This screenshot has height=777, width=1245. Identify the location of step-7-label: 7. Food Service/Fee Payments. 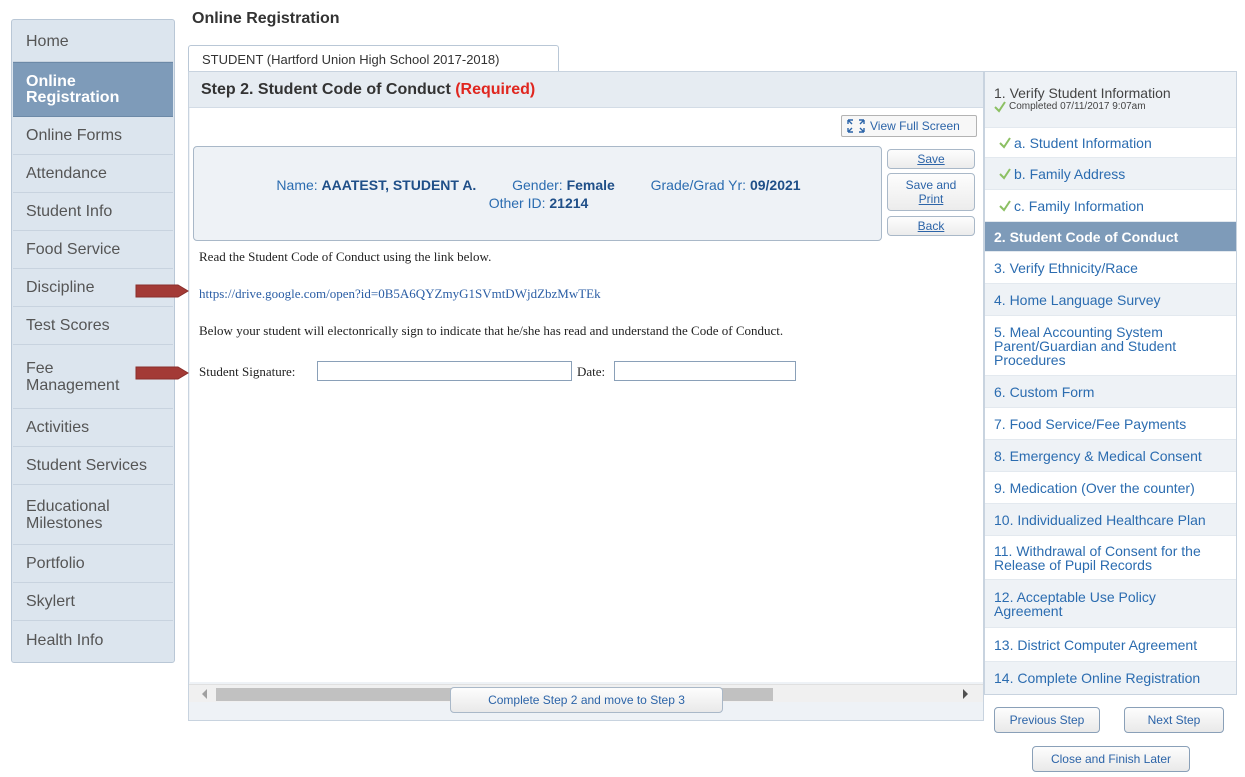
(1090, 423).